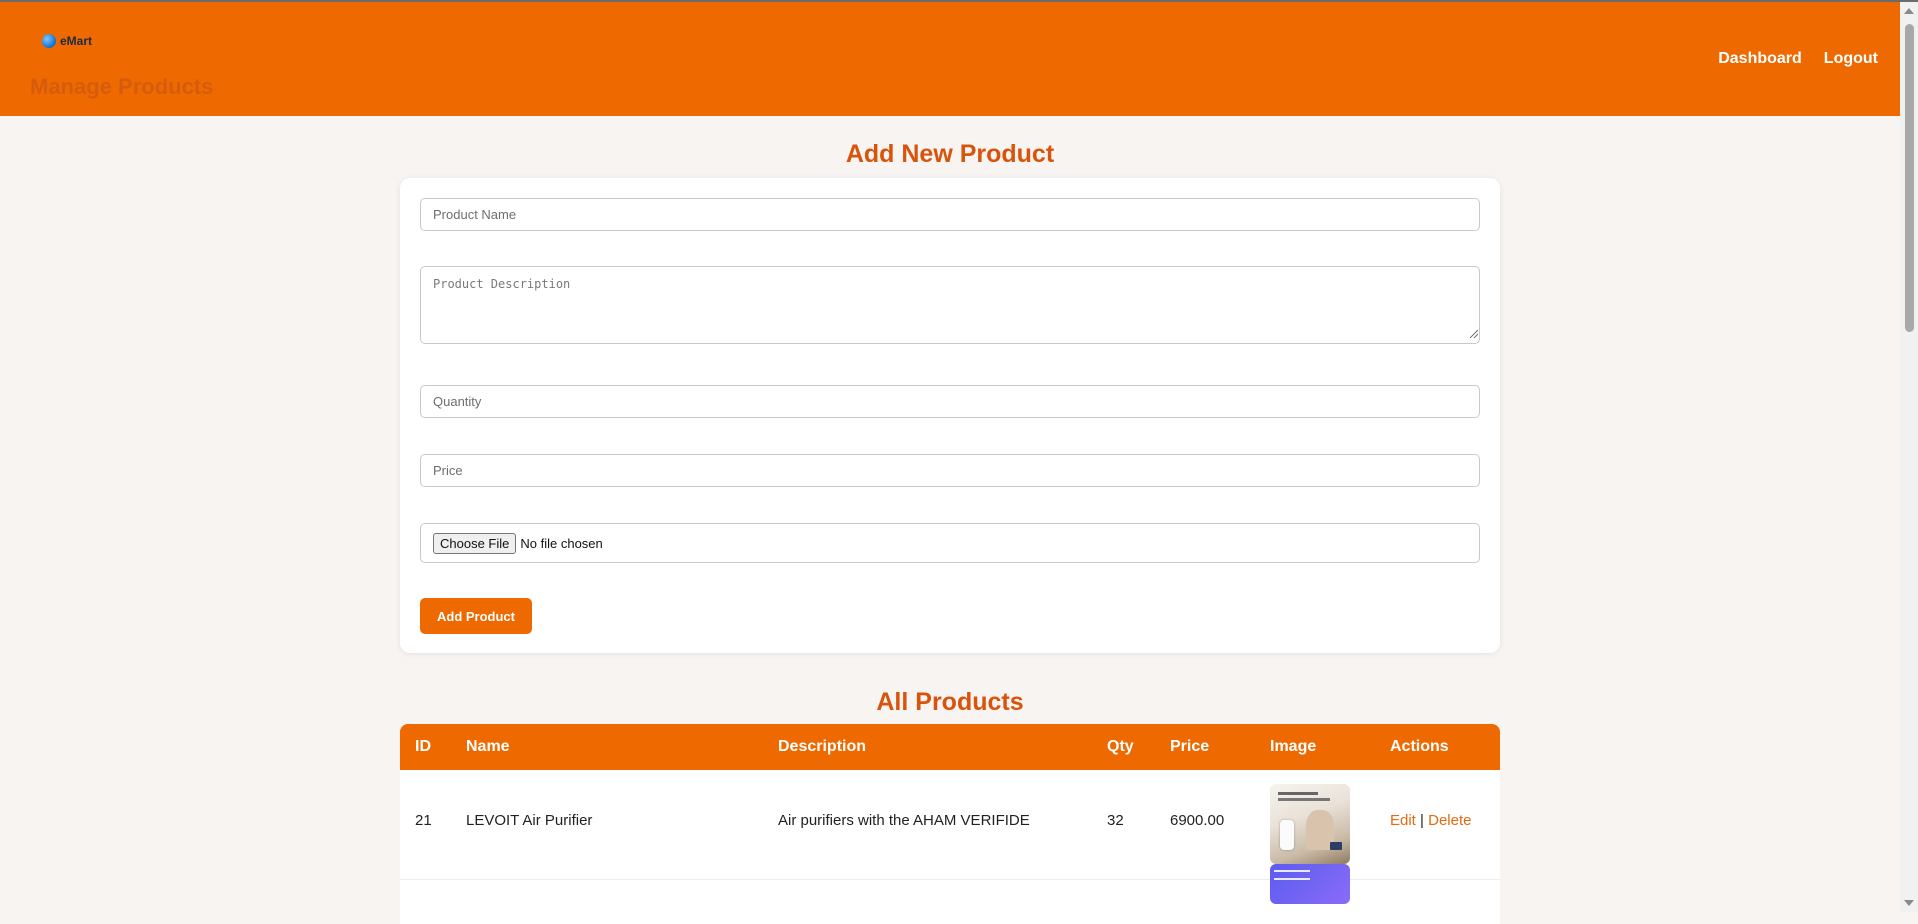  What do you see at coordinates (1419, 746) in the screenshot?
I see `column-header-actions: Actions` at bounding box center [1419, 746].